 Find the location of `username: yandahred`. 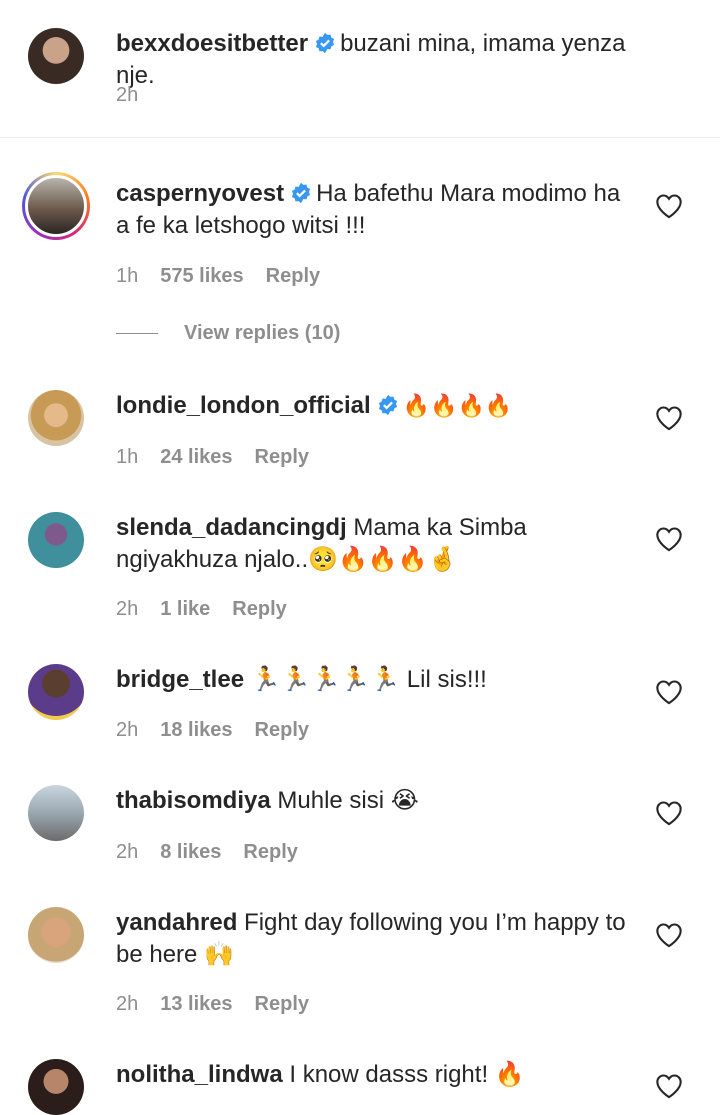

username: yandahred is located at coordinates (176, 922).